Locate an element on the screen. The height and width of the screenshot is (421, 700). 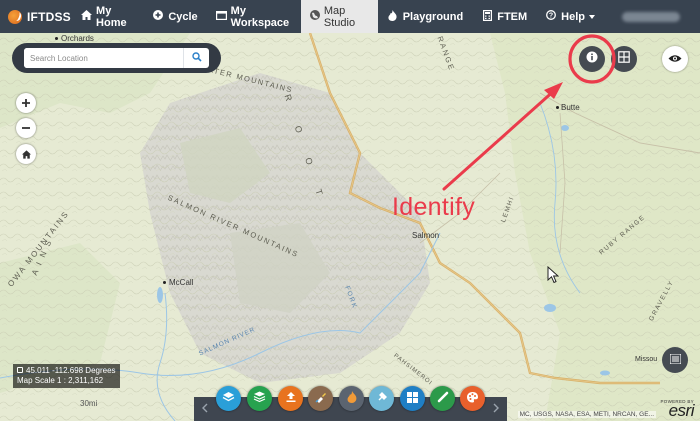
plus-circle-icon is located at coordinates (158, 16).